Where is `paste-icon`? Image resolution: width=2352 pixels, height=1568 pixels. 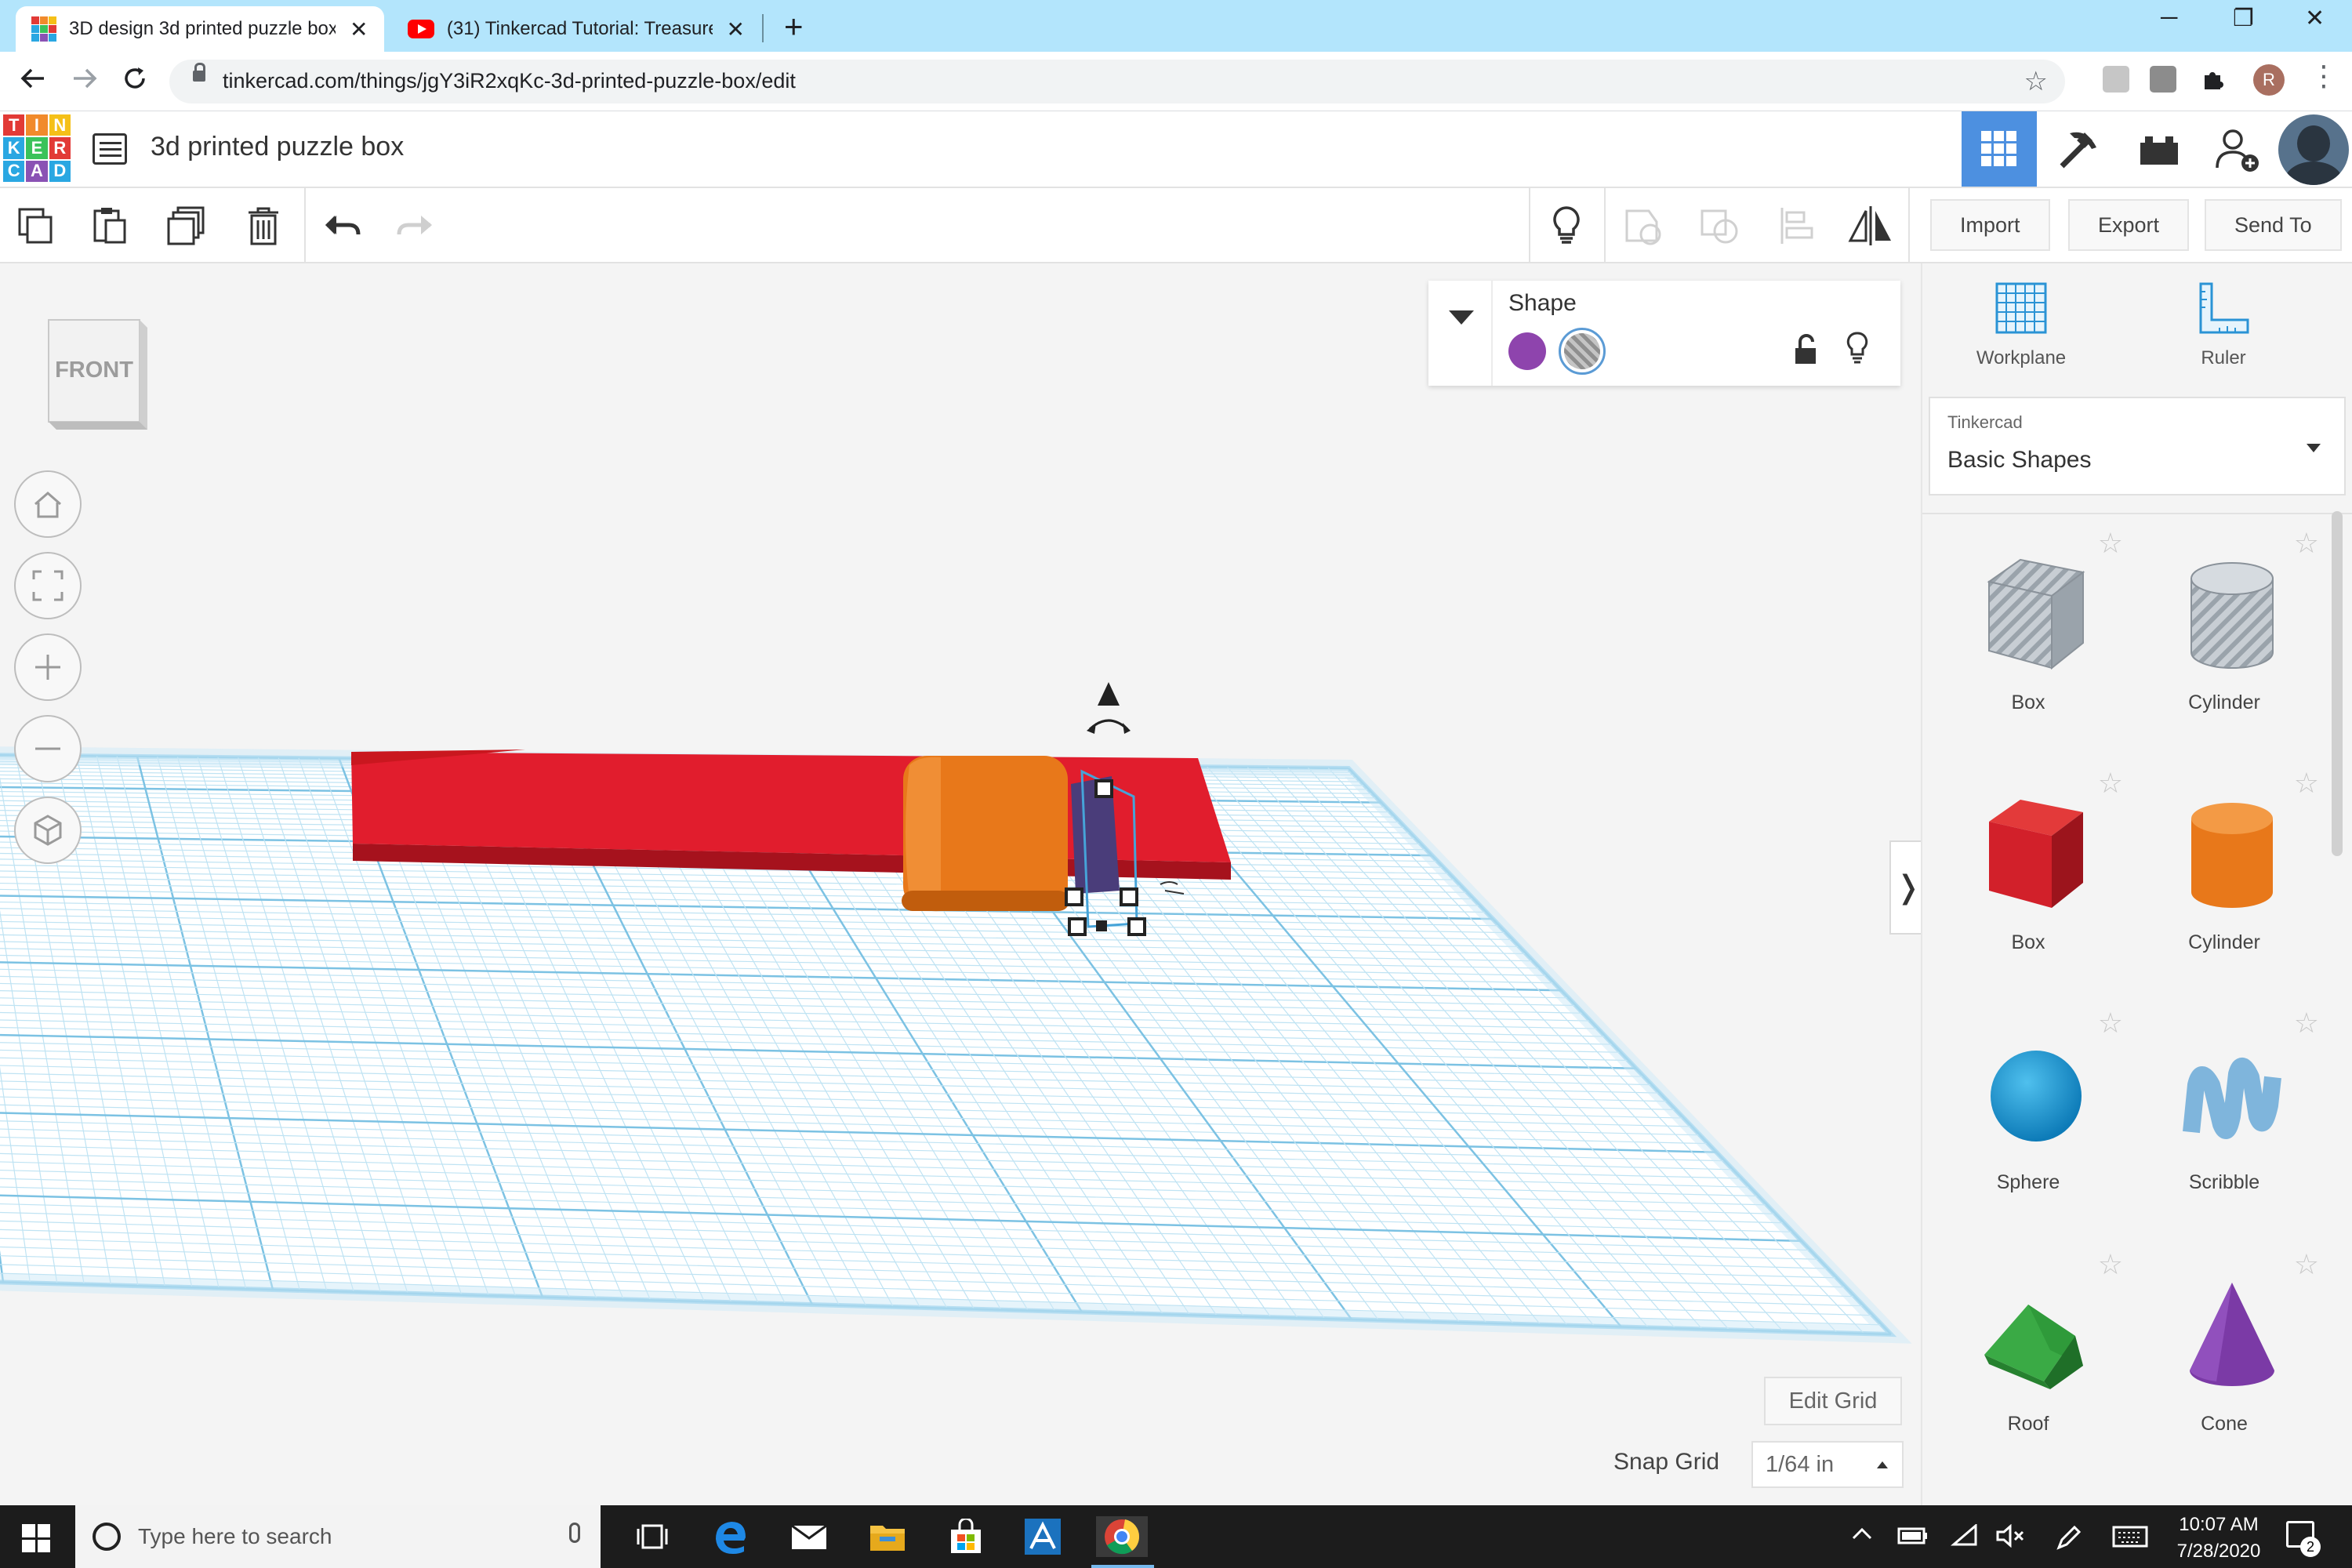
paste-icon is located at coordinates (109, 225).